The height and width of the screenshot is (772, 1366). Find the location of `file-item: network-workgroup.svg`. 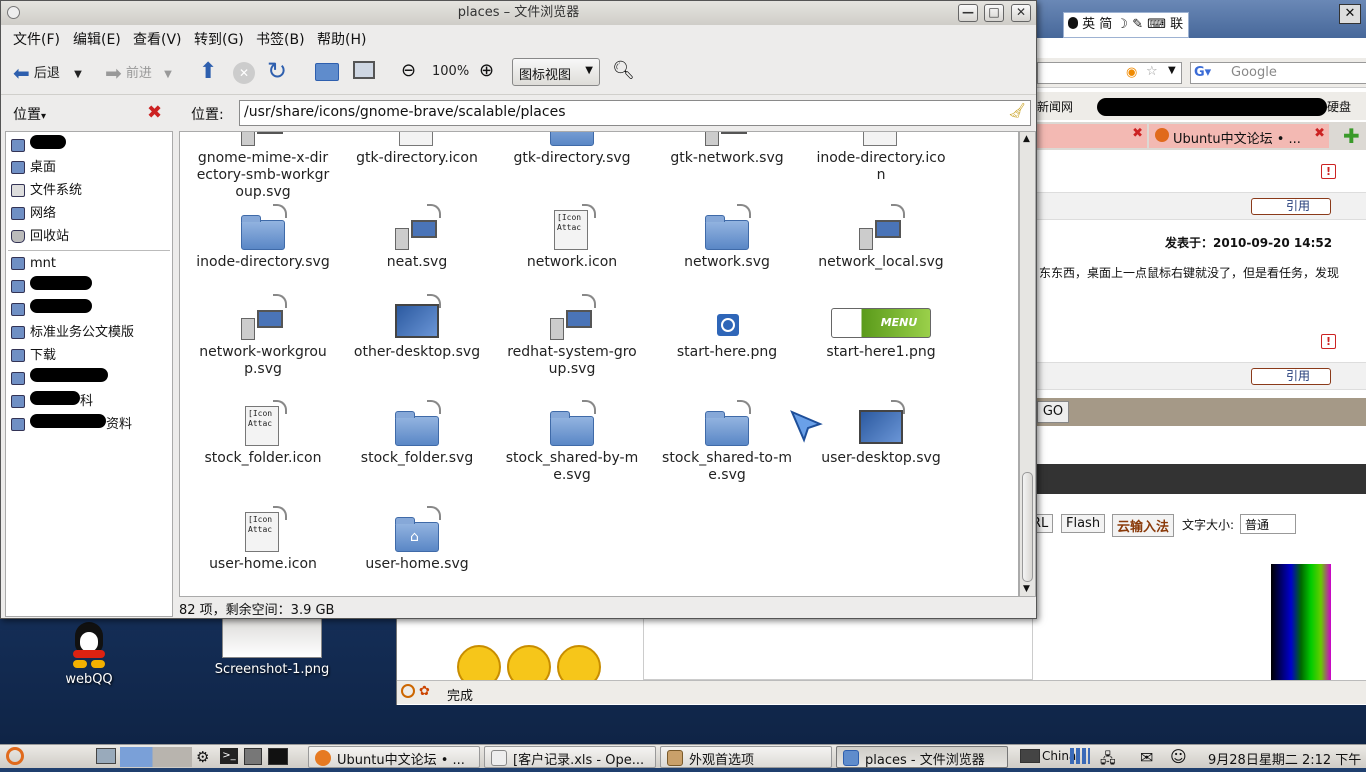

file-item: network-workgroup.svg is located at coordinates (263, 336).